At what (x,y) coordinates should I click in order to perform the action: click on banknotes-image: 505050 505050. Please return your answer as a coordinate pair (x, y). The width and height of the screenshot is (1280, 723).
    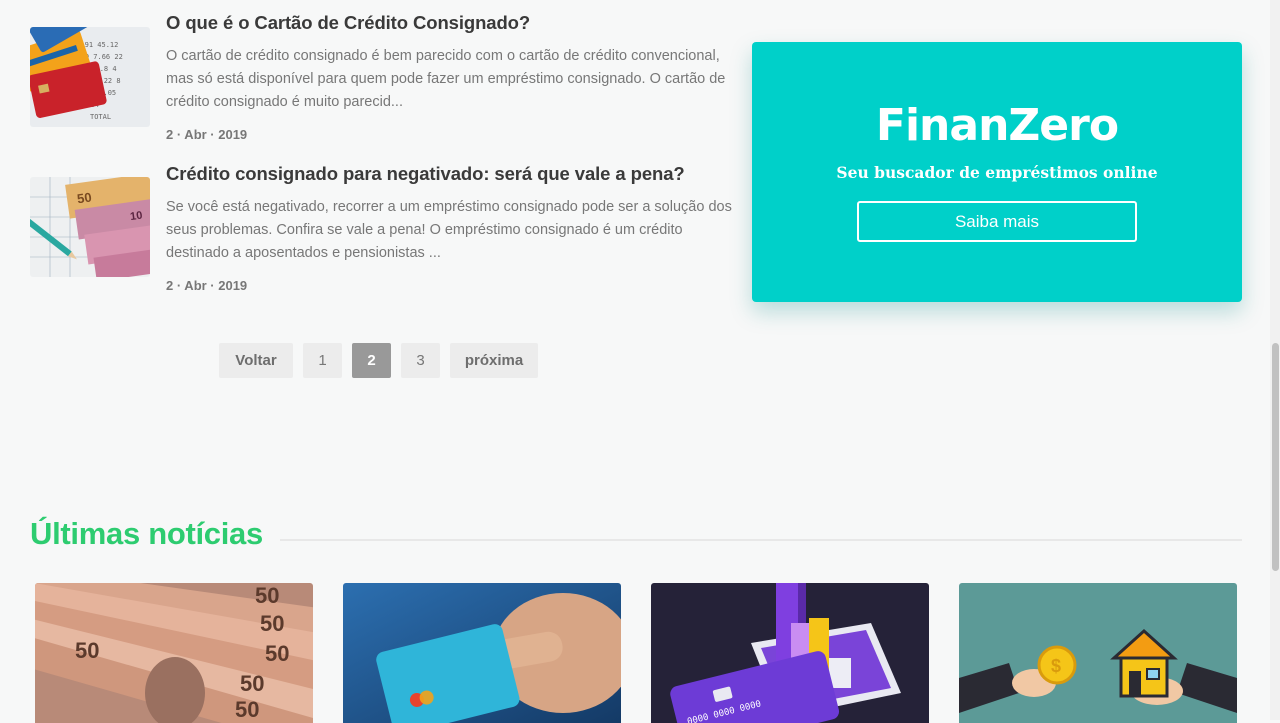
    Looking at the image, I should click on (174, 653).